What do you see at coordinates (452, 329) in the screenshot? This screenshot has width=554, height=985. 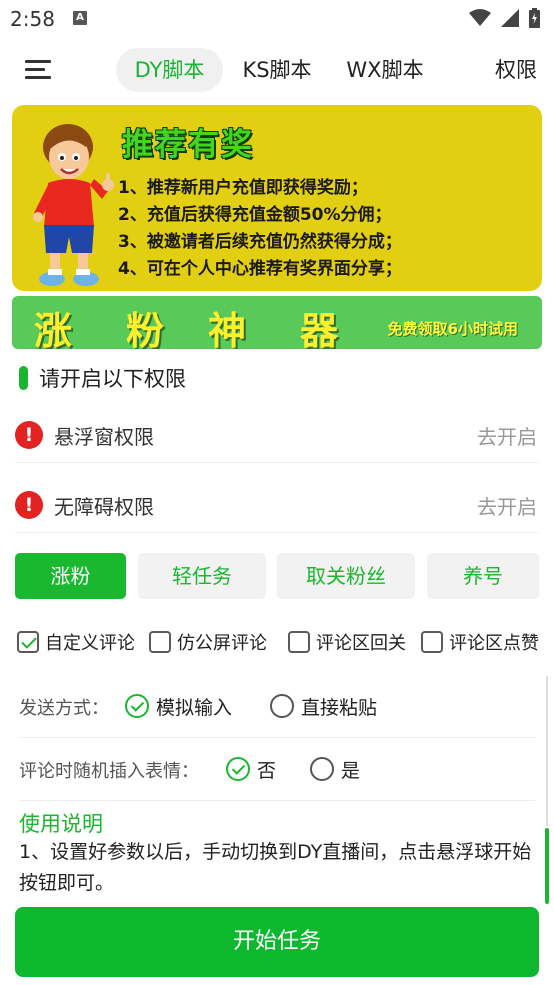 I see `promo-subtitle: 免费领取6小时试用` at bounding box center [452, 329].